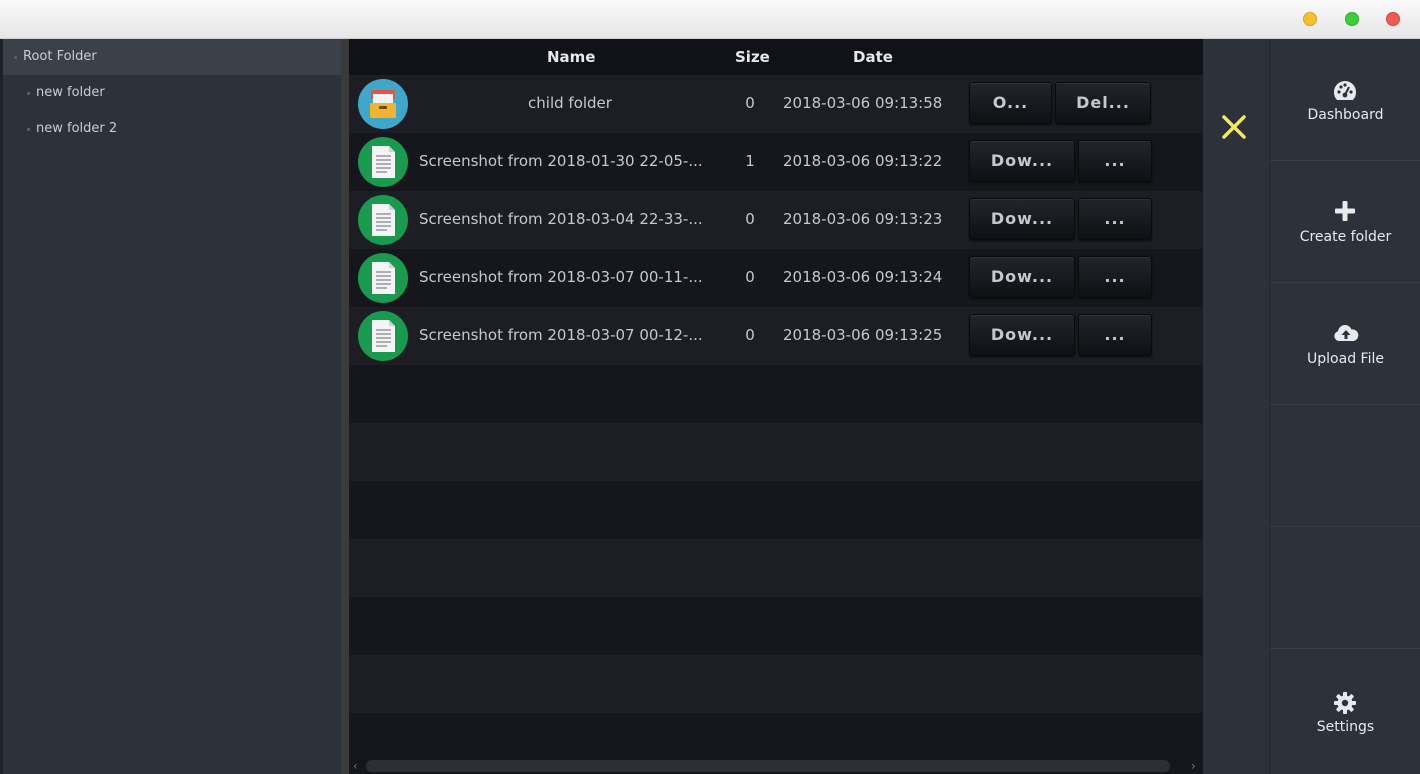 The image size is (1420, 774). What do you see at coordinates (1193, 766) in the screenshot?
I see `scroll-right-icon: ›` at bounding box center [1193, 766].